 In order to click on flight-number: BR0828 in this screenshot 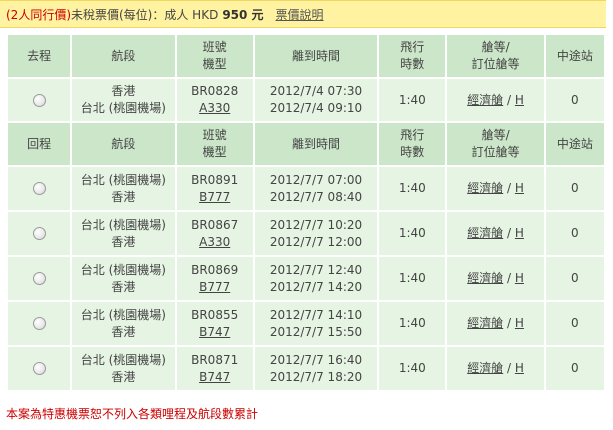, I will do `click(215, 91)`.